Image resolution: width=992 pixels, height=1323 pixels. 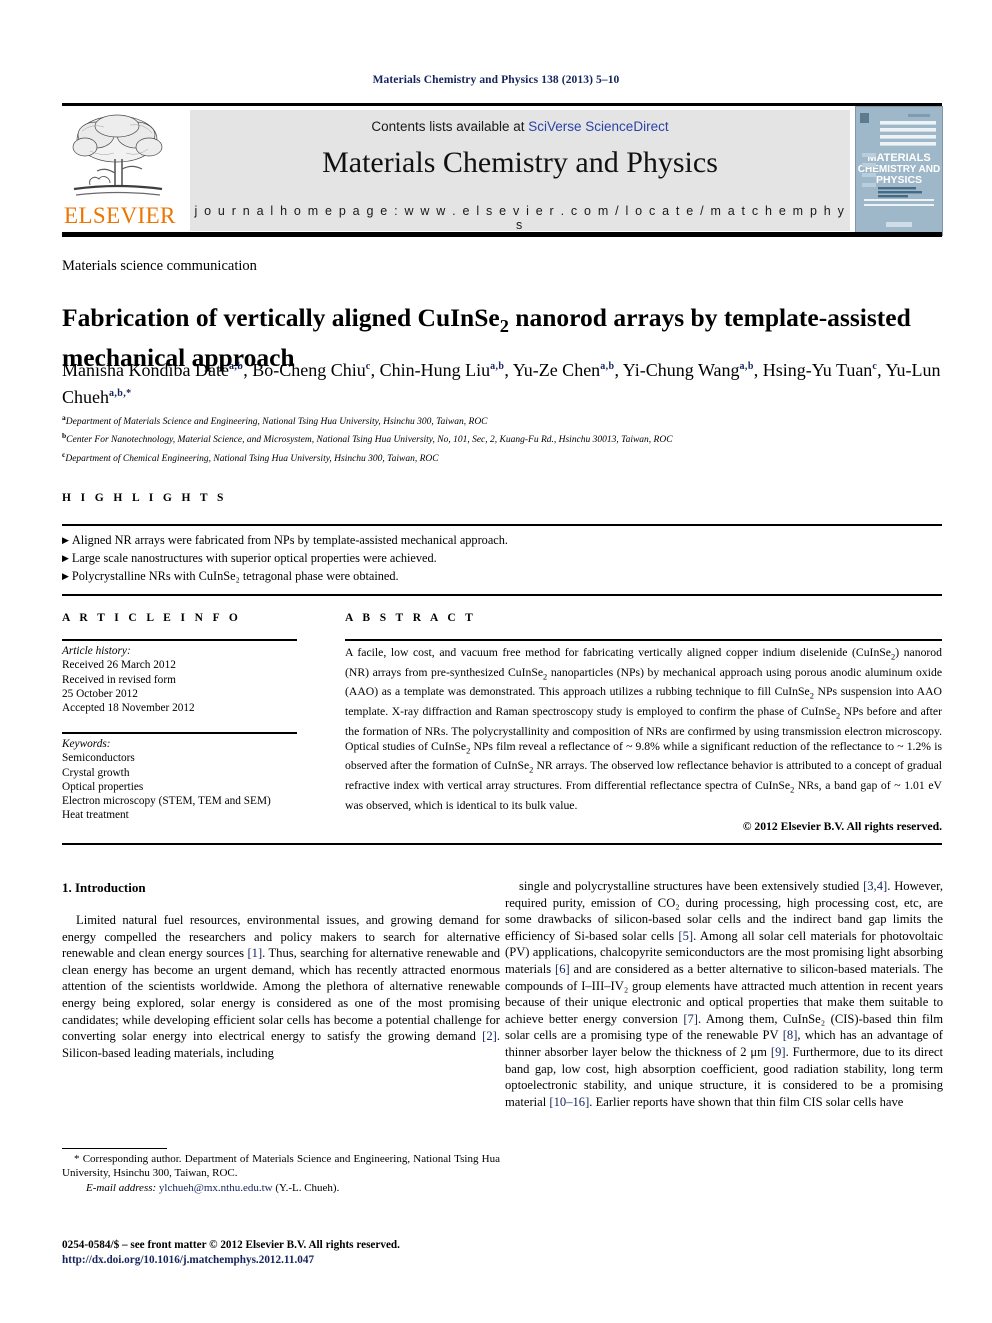 What do you see at coordinates (411, 618) in the screenshot?
I see `abstract-heading: A B S T R A C T` at bounding box center [411, 618].